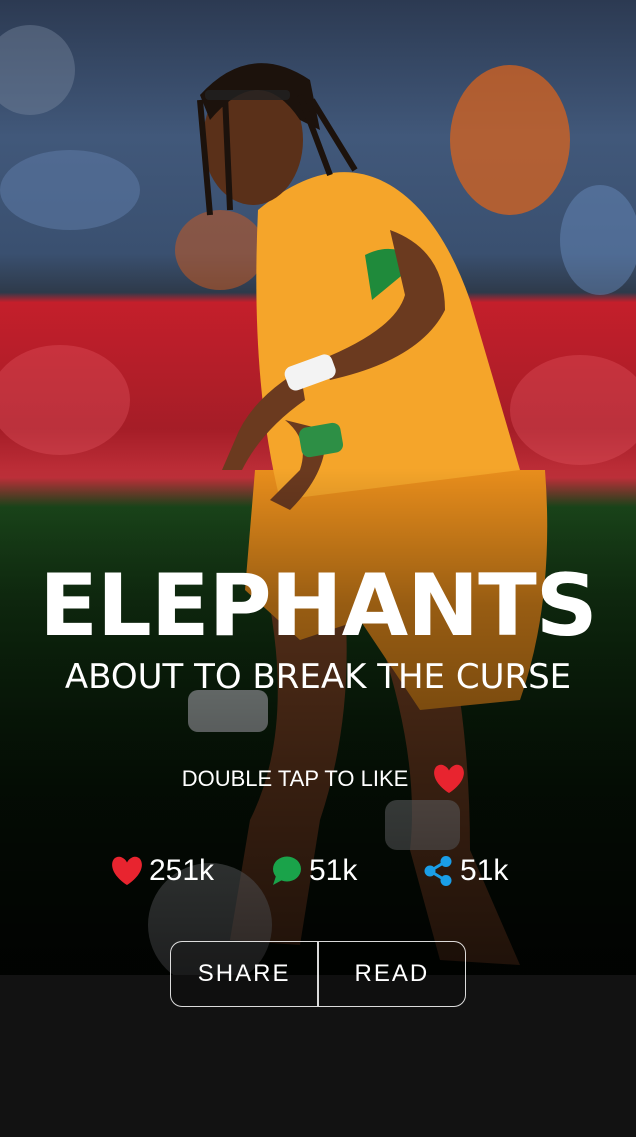 This screenshot has width=636, height=1137. I want to click on read-button: READ, so click(392, 974).